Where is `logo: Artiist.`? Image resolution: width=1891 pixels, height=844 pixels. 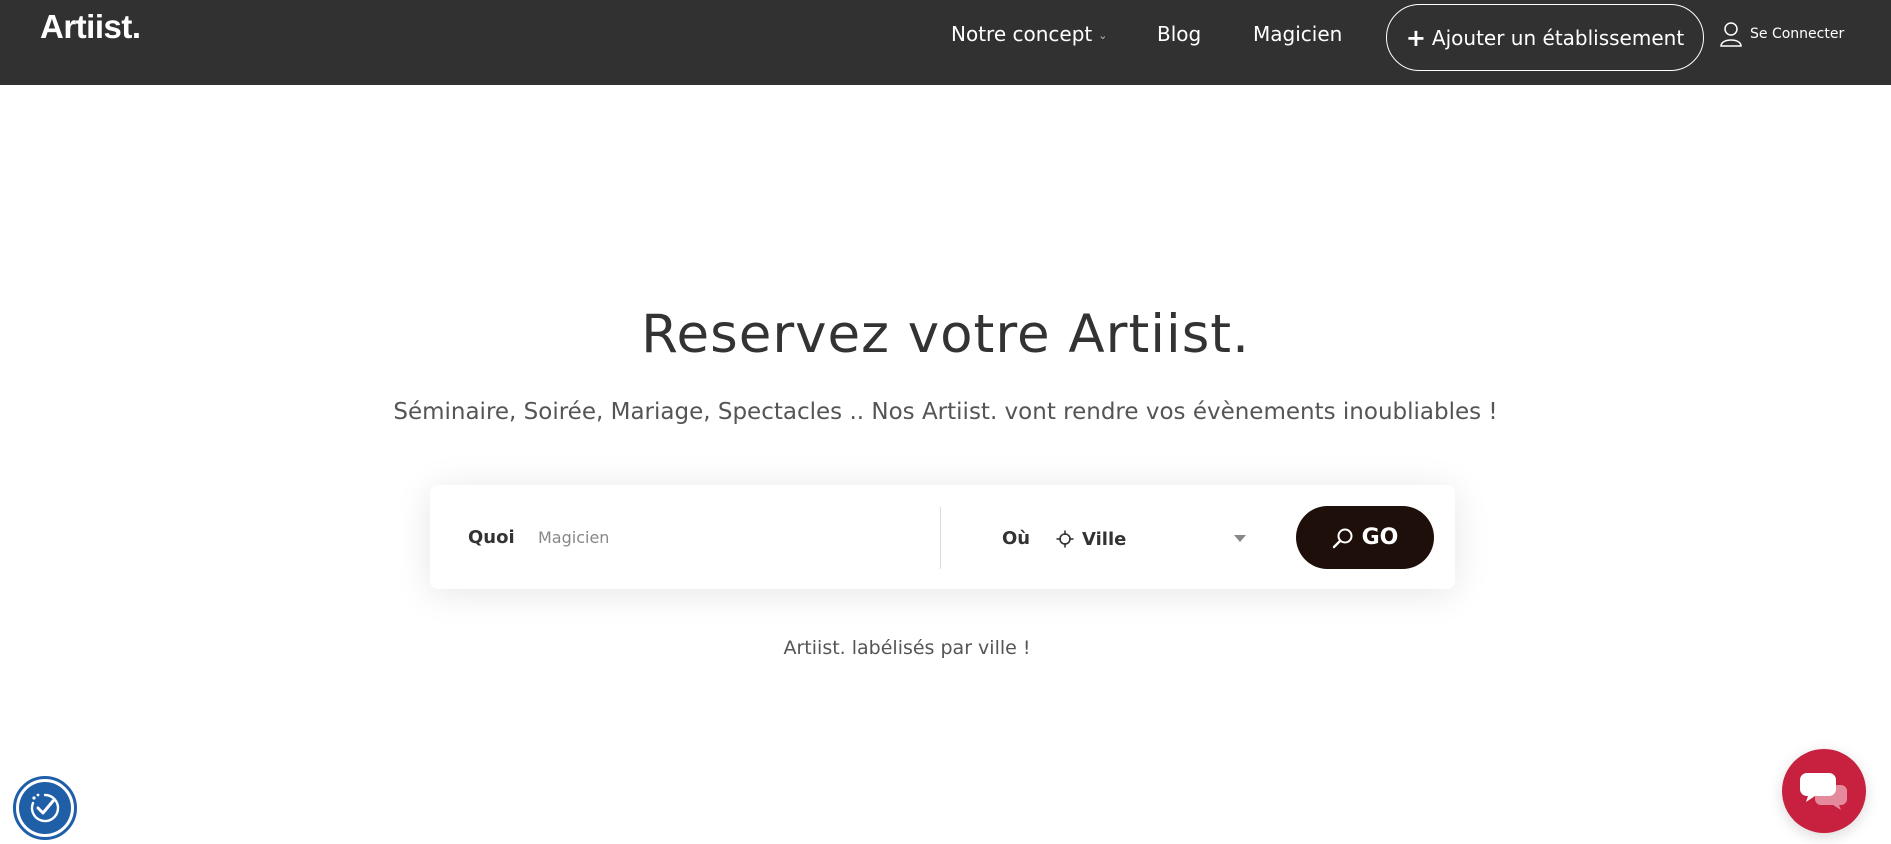 logo: Artiist. is located at coordinates (90, 27).